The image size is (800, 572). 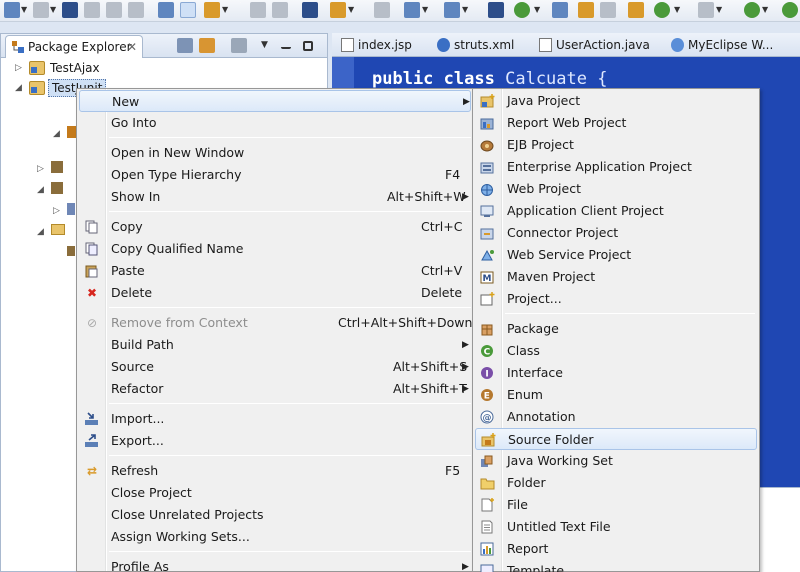 I want to click on maximize-icon, so click(x=308, y=46).